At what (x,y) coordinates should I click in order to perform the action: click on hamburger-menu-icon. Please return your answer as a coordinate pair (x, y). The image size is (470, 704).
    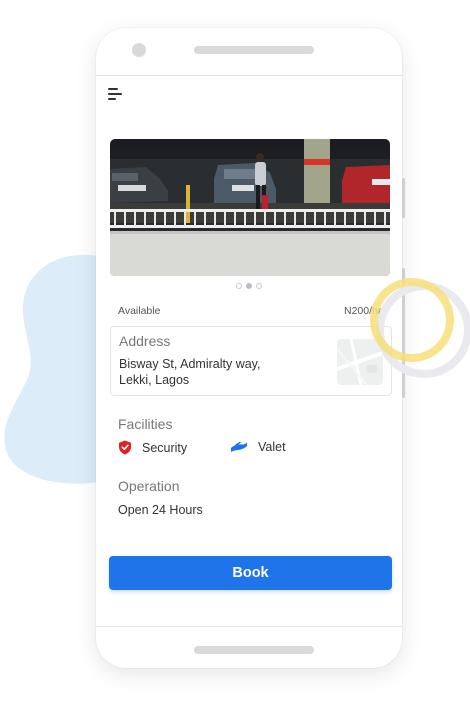
    Looking at the image, I should click on (116, 95).